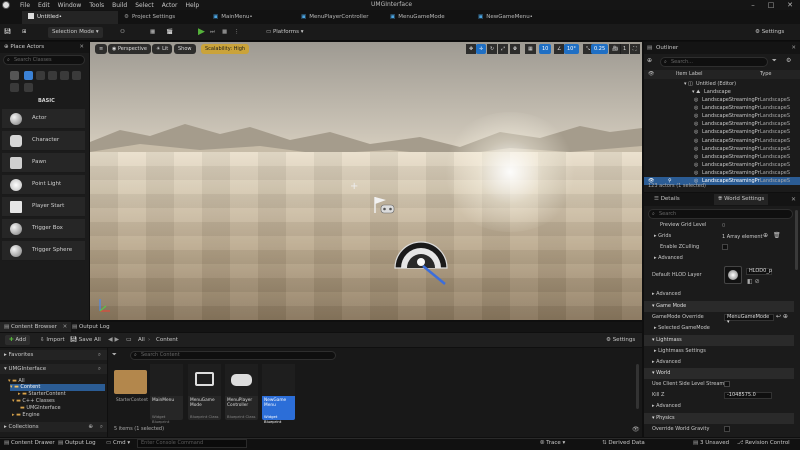 The height and width of the screenshot is (450, 800). What do you see at coordinates (719, 306) in the screenshot?
I see `section-game-mode: ▾ Game Mode` at bounding box center [719, 306].